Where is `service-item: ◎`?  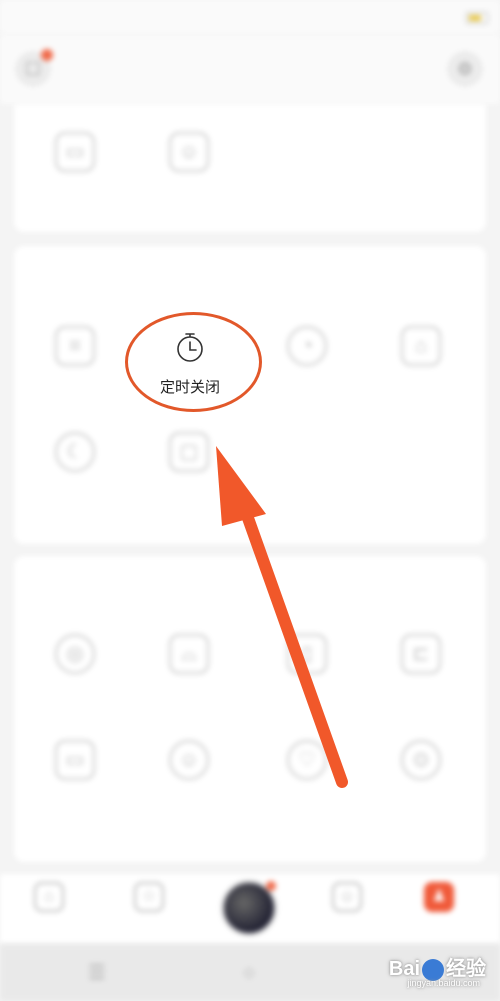 service-item: ◎ is located at coordinates (75, 660).